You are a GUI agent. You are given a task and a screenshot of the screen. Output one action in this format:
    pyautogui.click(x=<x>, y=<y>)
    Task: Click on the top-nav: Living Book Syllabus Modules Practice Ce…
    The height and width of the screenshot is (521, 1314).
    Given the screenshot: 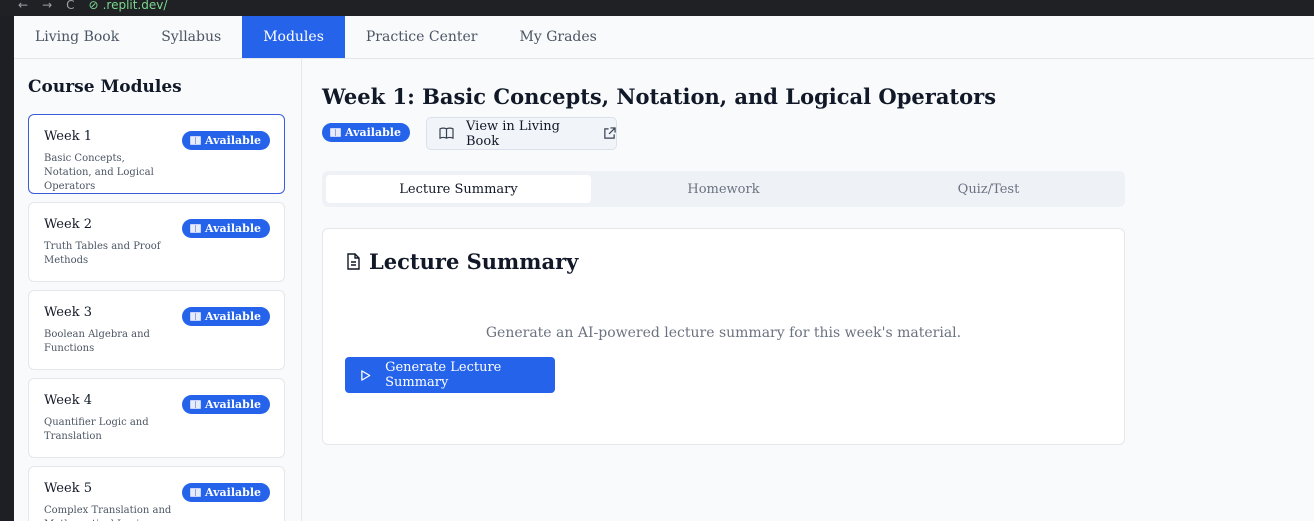 What is the action you would take?
    pyautogui.click(x=664, y=37)
    